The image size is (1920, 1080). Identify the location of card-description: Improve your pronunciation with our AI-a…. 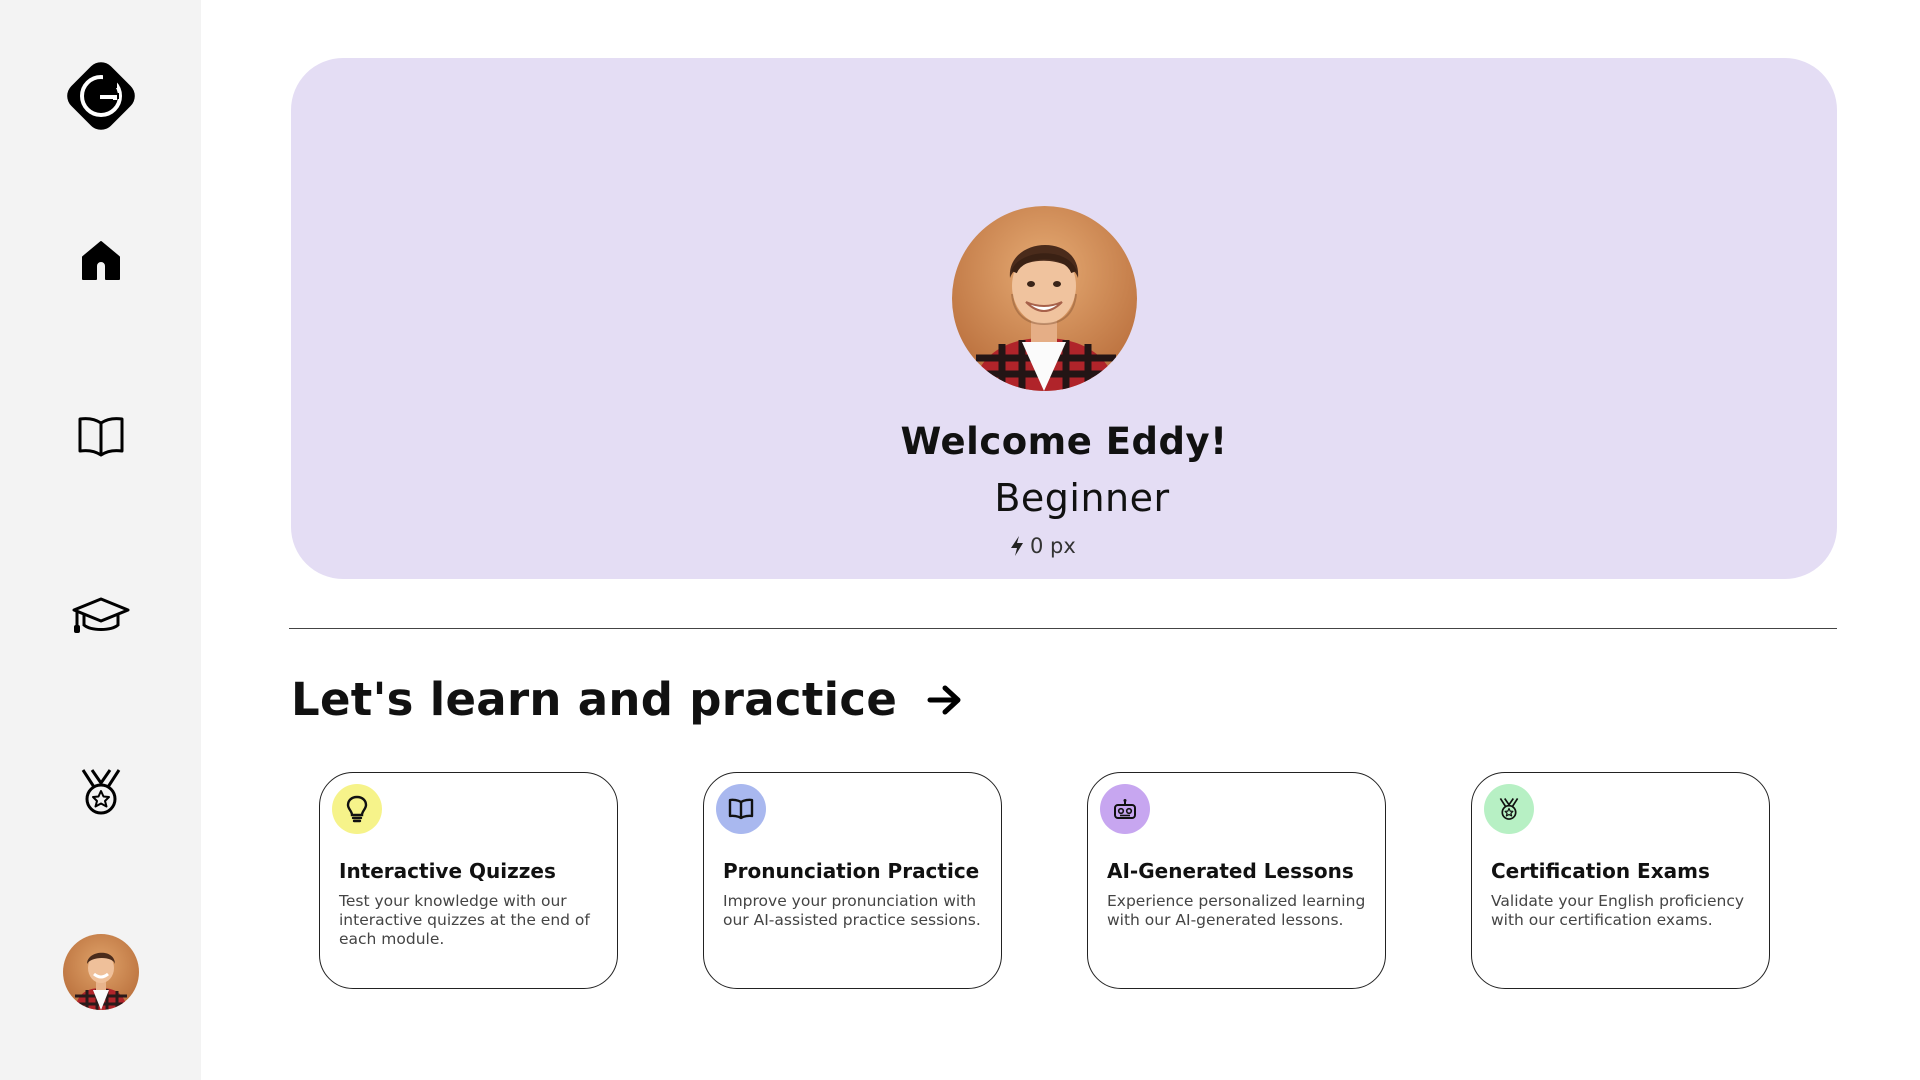
(852, 910).